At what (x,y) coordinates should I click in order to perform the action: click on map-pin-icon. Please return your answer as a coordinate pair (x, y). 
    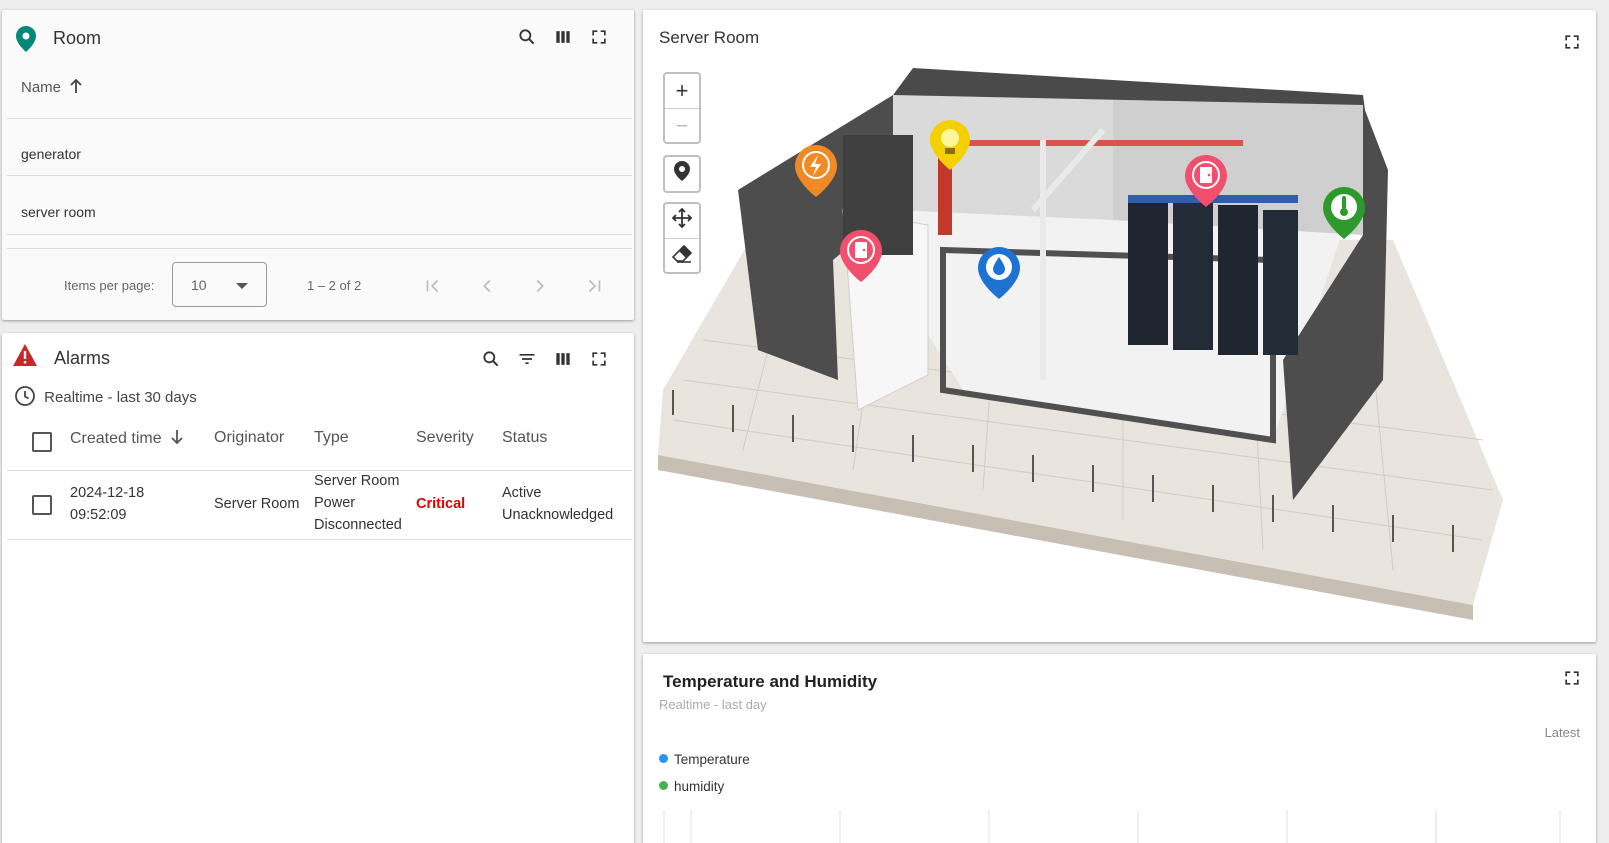
    Looking at the image, I should click on (682, 174).